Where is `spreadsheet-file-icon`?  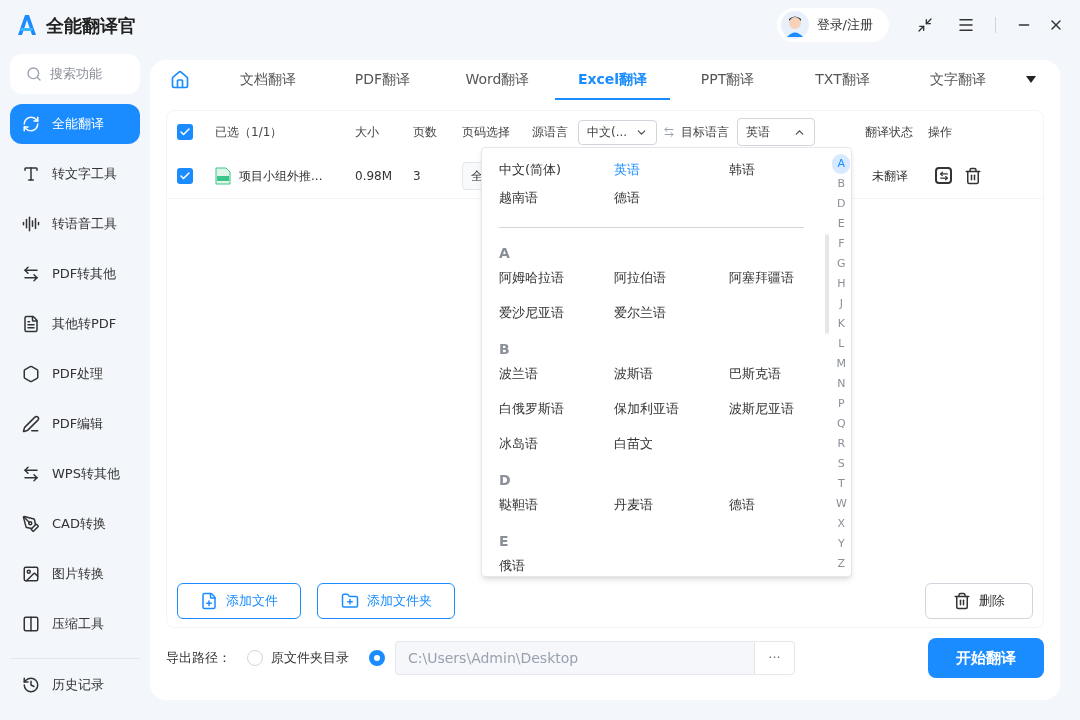
spreadsheet-file-icon is located at coordinates (223, 175).